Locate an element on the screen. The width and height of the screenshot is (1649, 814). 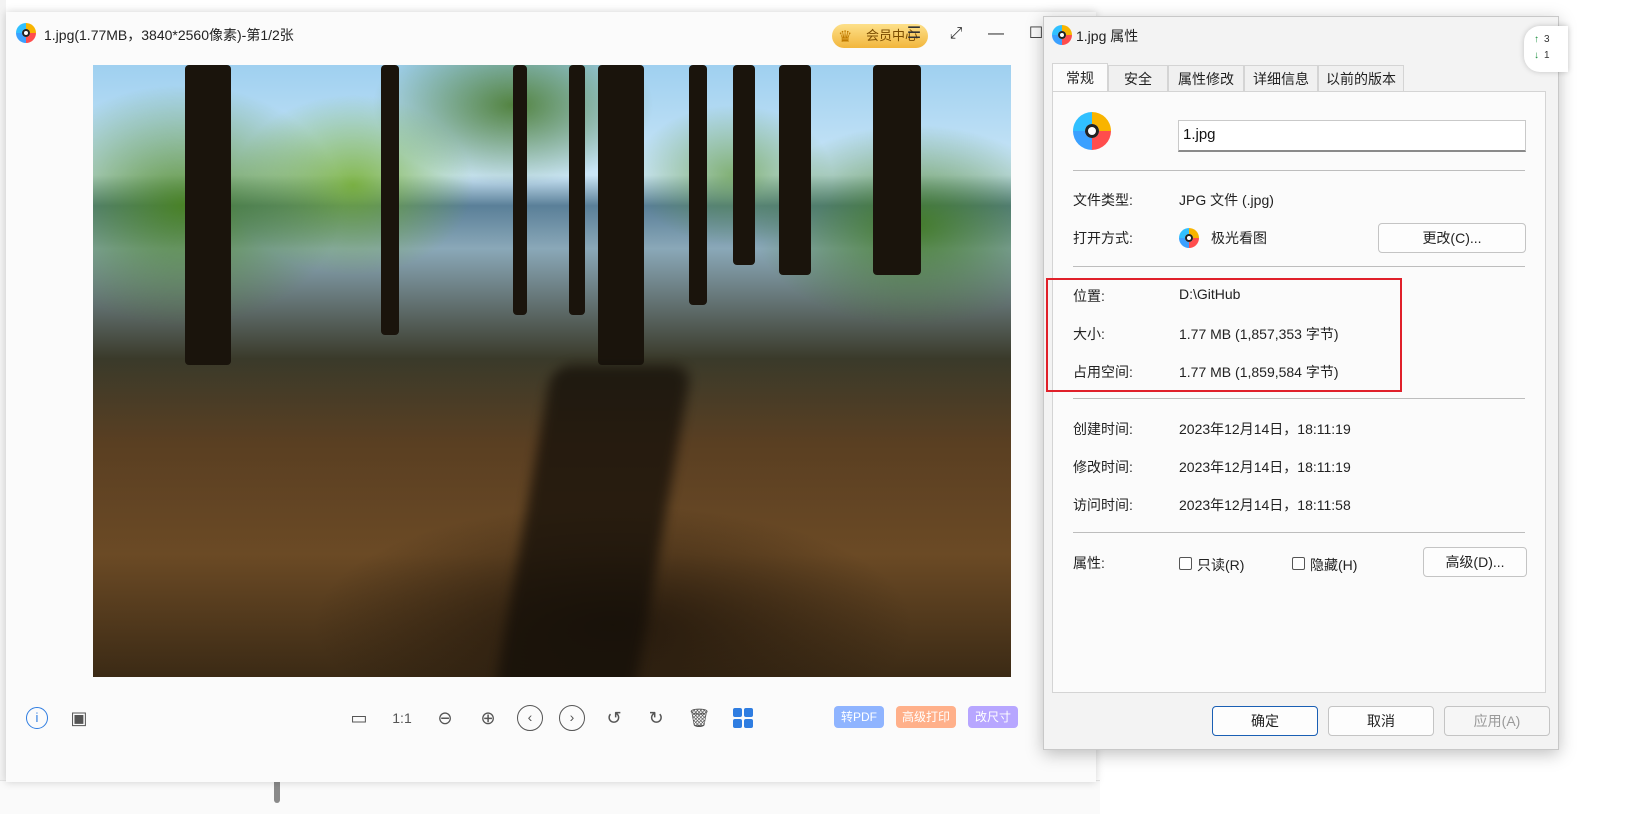
photo-shadow is located at coordinates (593, 521).